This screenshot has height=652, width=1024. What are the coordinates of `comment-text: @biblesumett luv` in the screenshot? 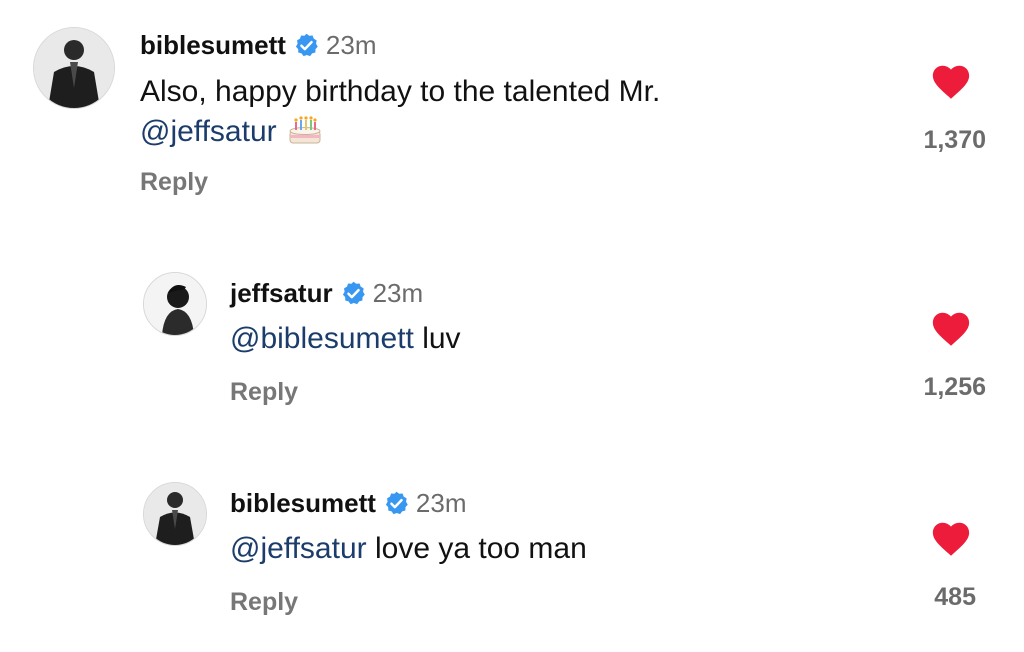 It's located at (345, 339).